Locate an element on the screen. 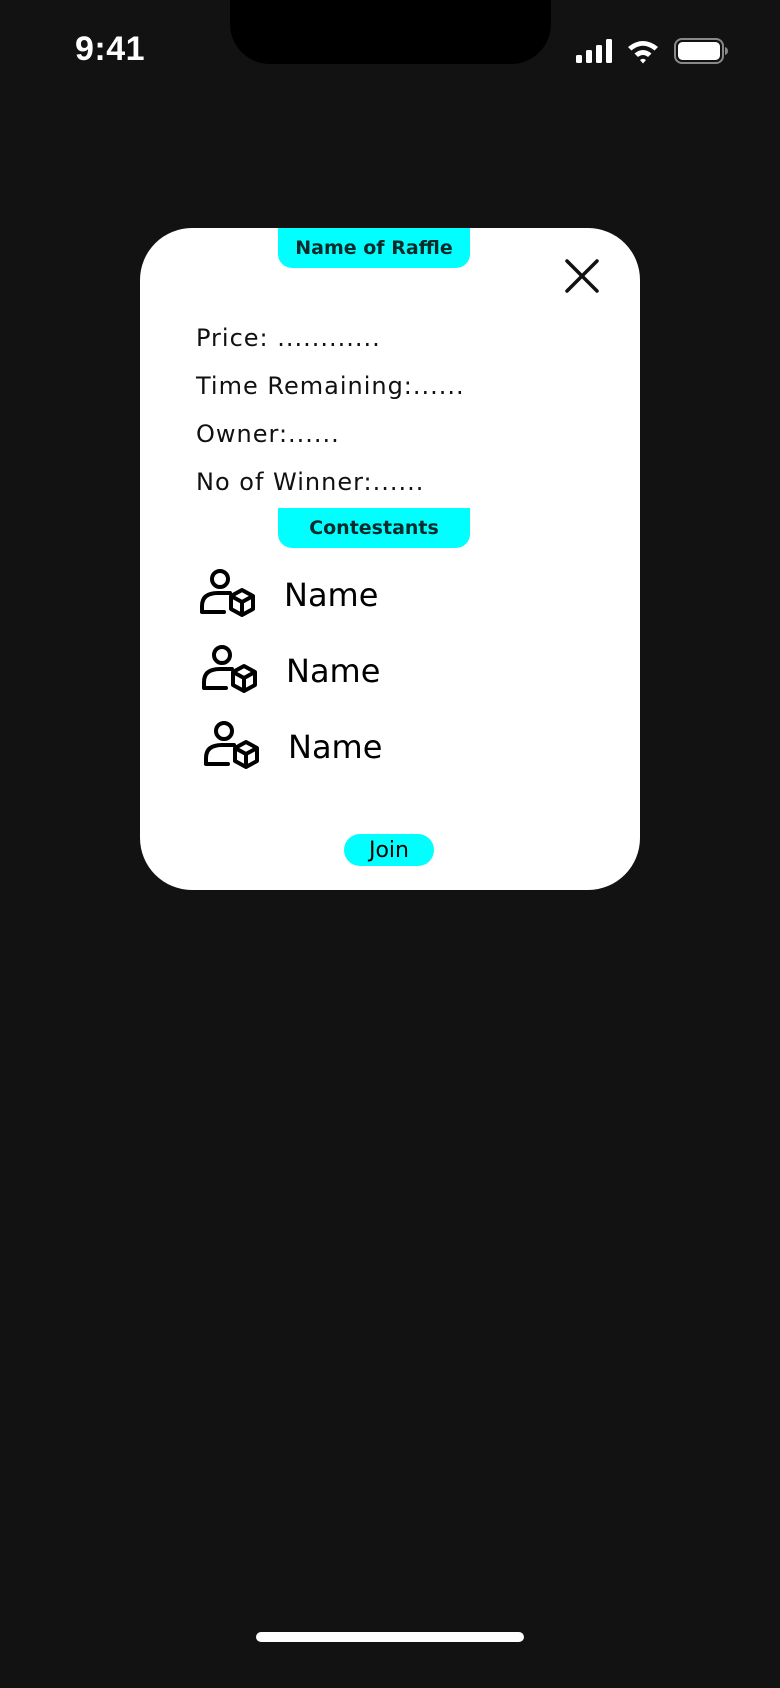 Image resolution: width=780 pixels, height=1688 pixels. raffle-title: Name of Raffle is located at coordinates (374, 248).